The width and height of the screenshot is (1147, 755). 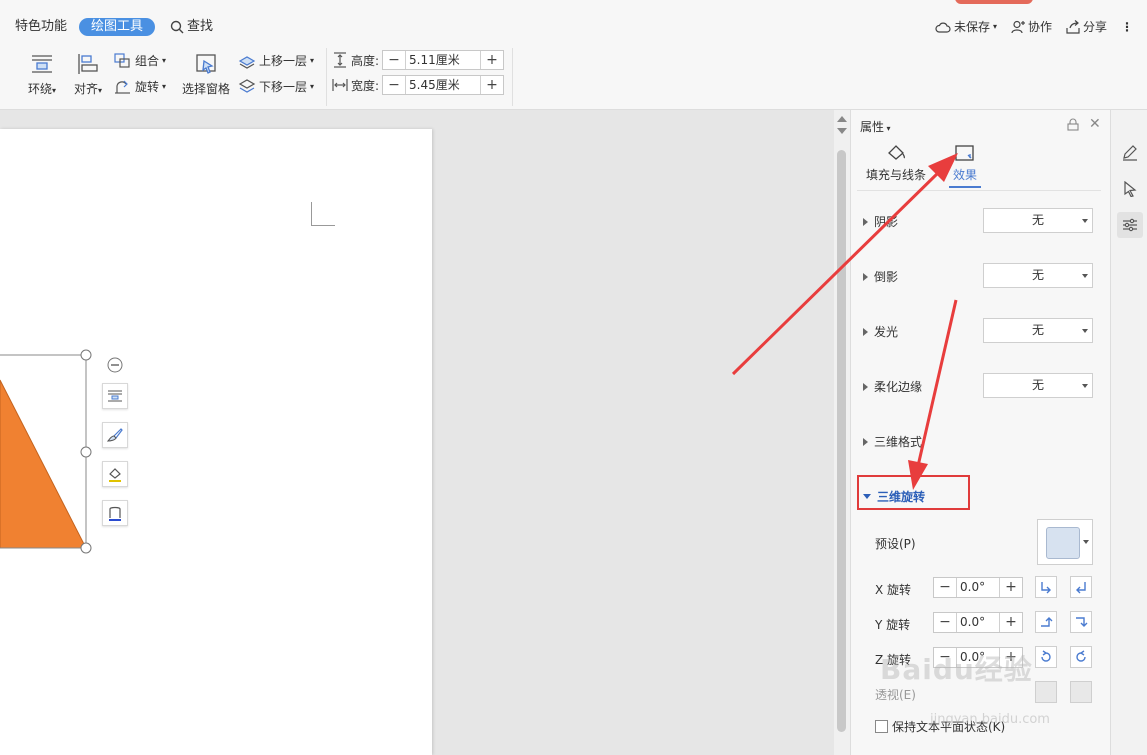 I want to click on tab-features: 特色功能, so click(x=41, y=27).